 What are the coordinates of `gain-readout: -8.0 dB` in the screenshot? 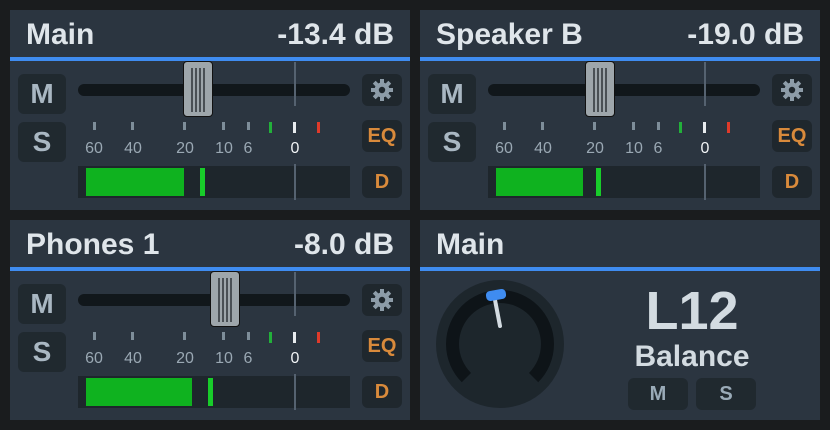 It's located at (343, 244).